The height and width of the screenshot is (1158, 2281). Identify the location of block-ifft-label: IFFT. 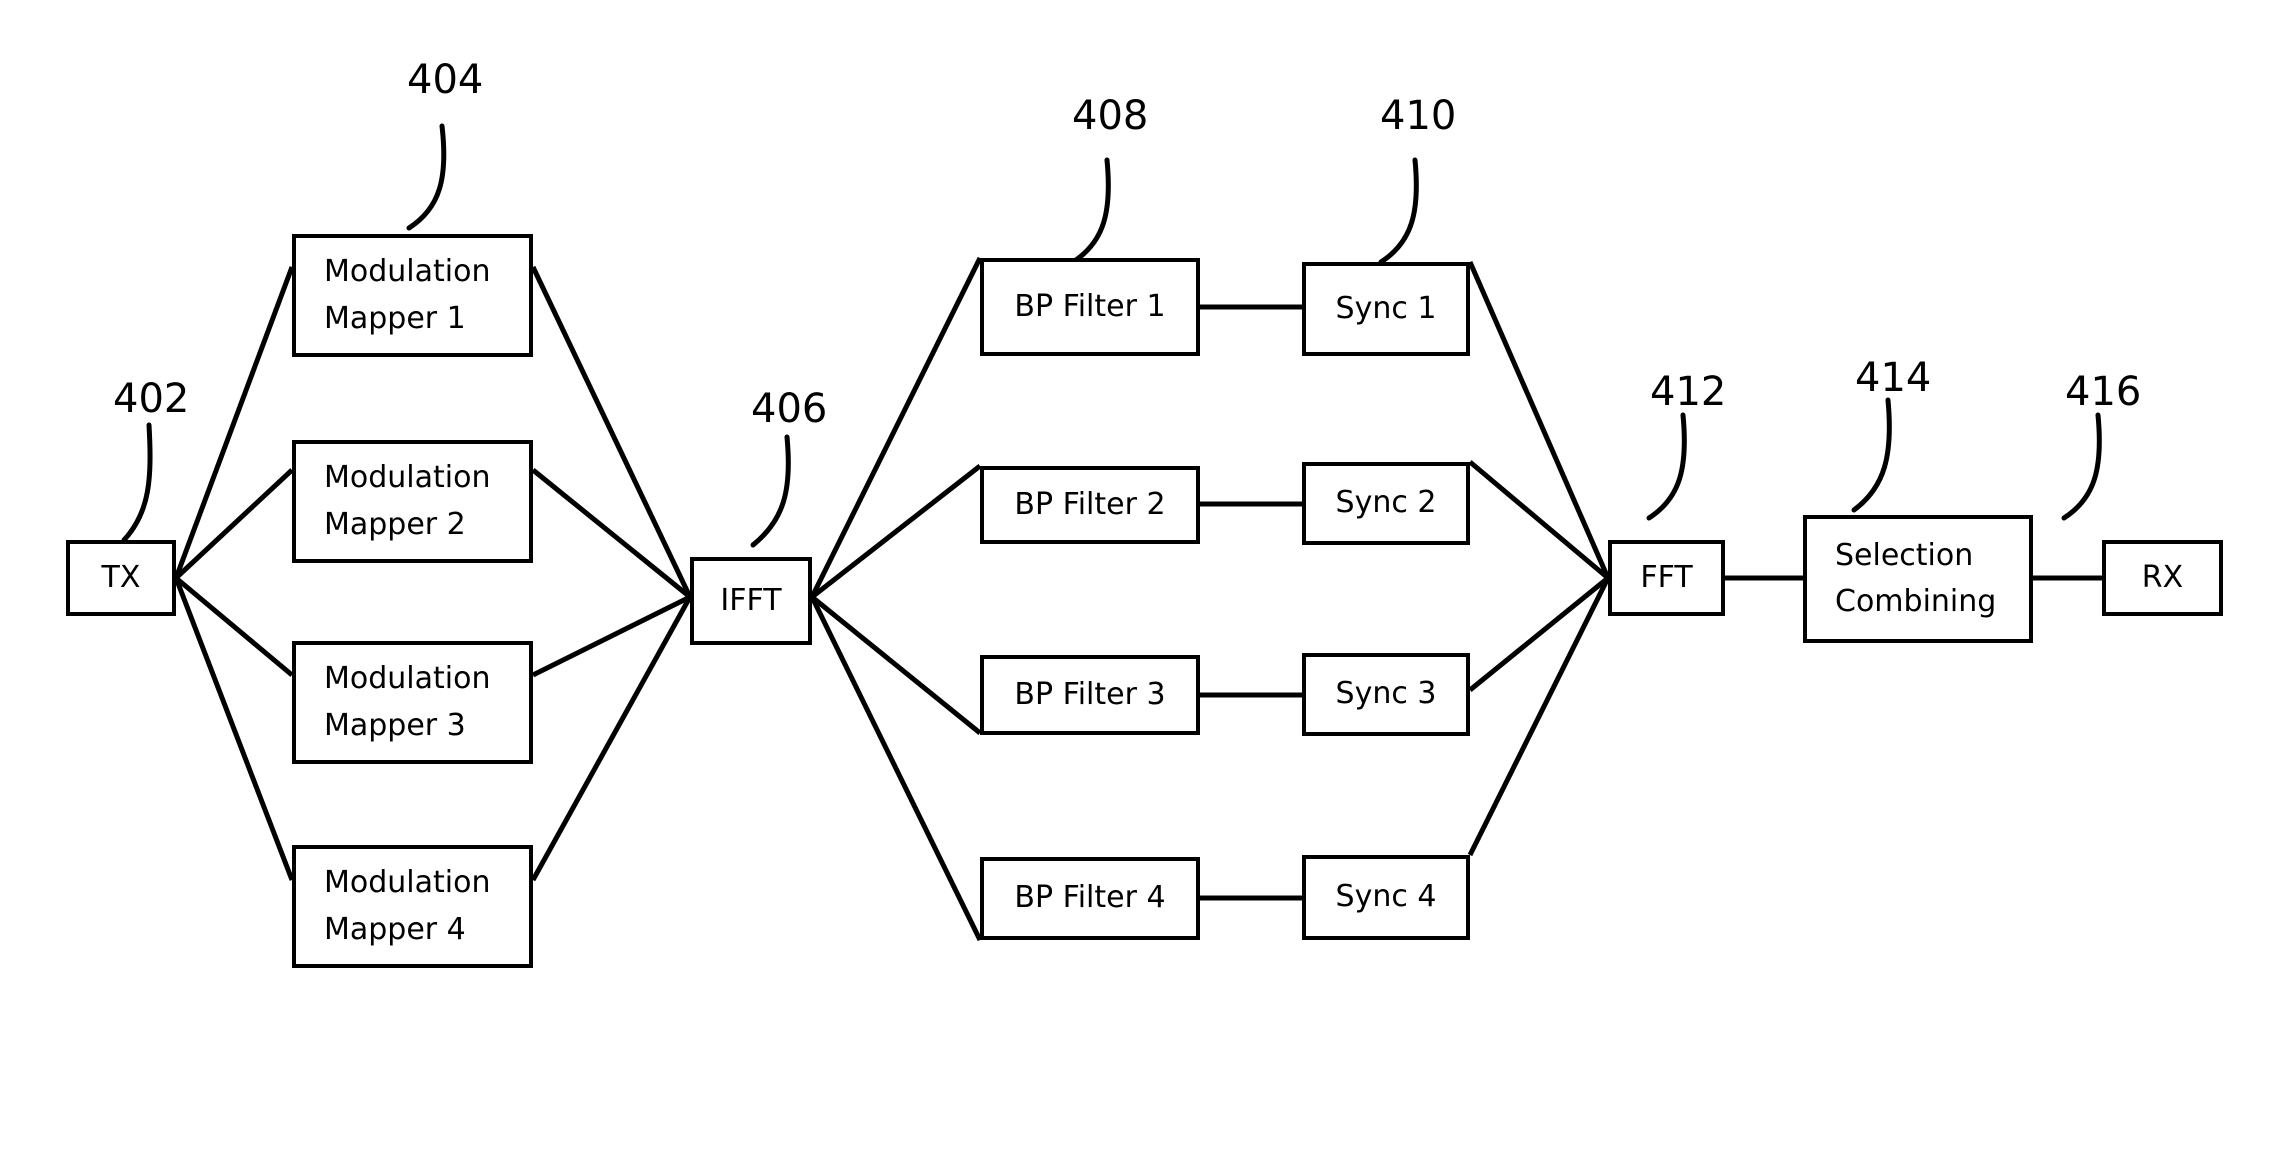
(751, 600).